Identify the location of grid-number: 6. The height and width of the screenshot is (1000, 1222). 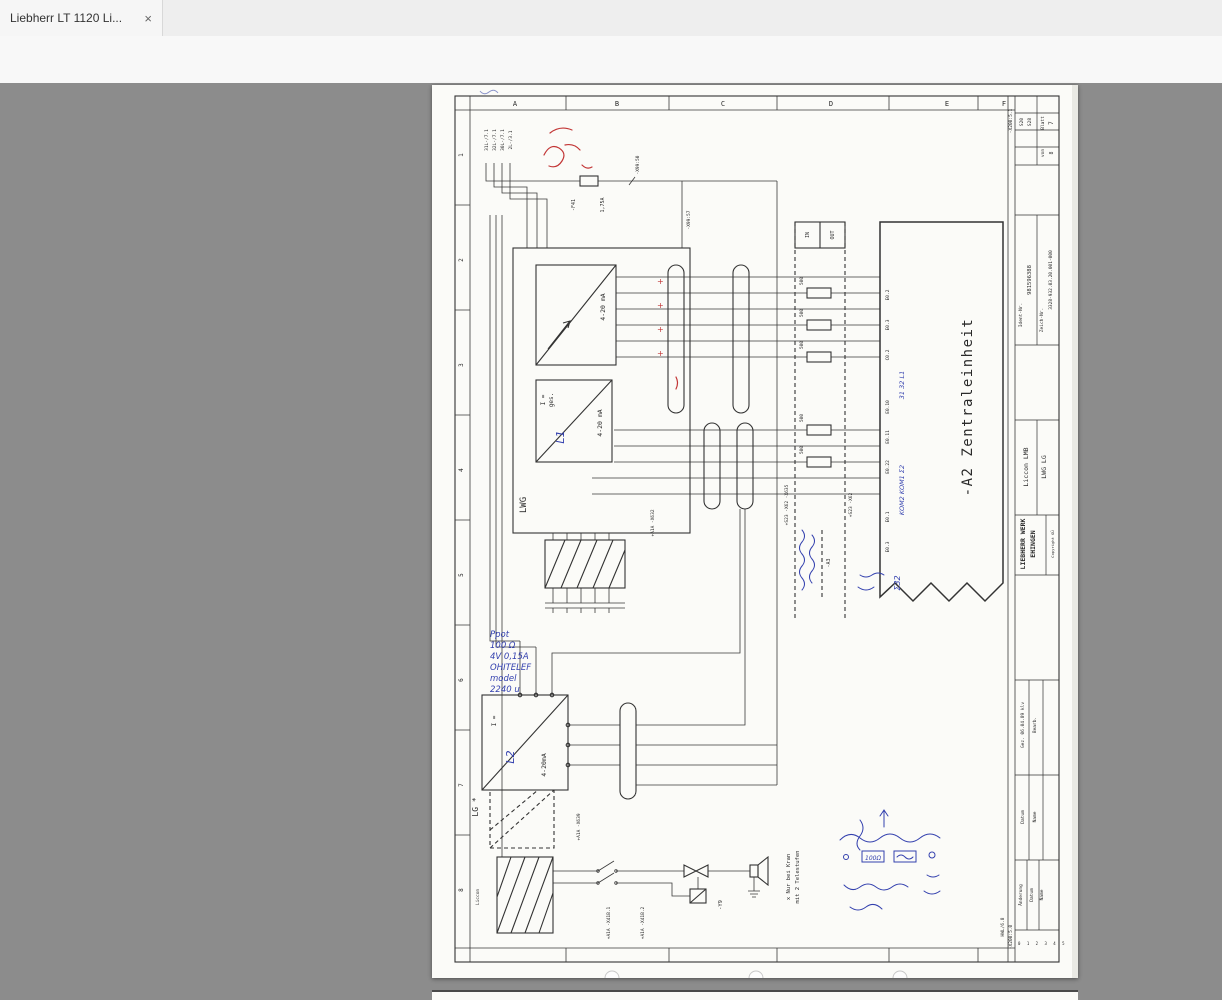
(461, 680).